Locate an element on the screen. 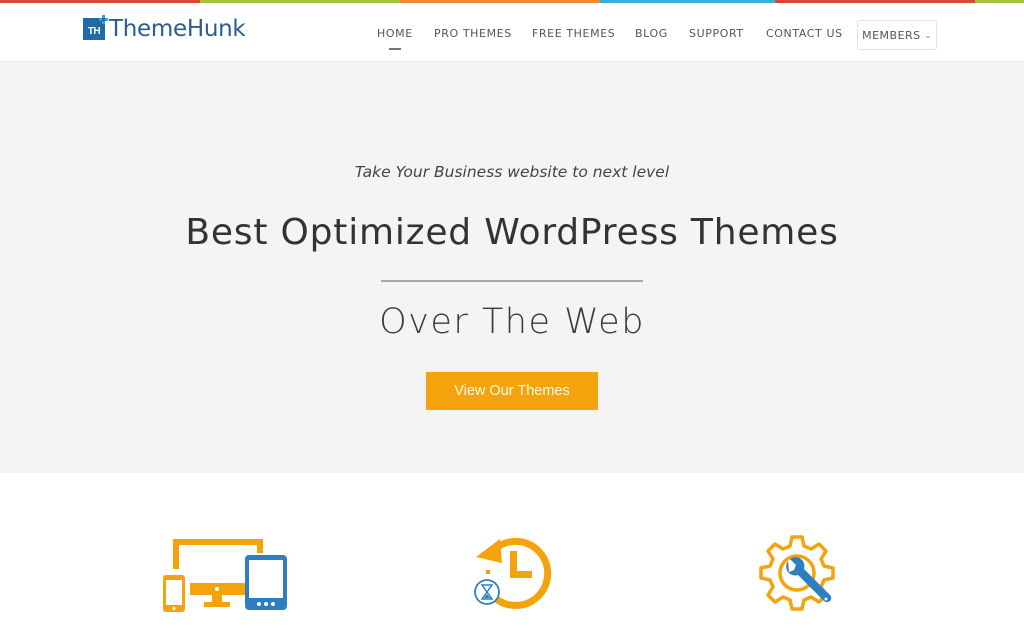 The width and height of the screenshot is (1024, 630). nav-item-home: HOME is located at coordinates (395, 38).